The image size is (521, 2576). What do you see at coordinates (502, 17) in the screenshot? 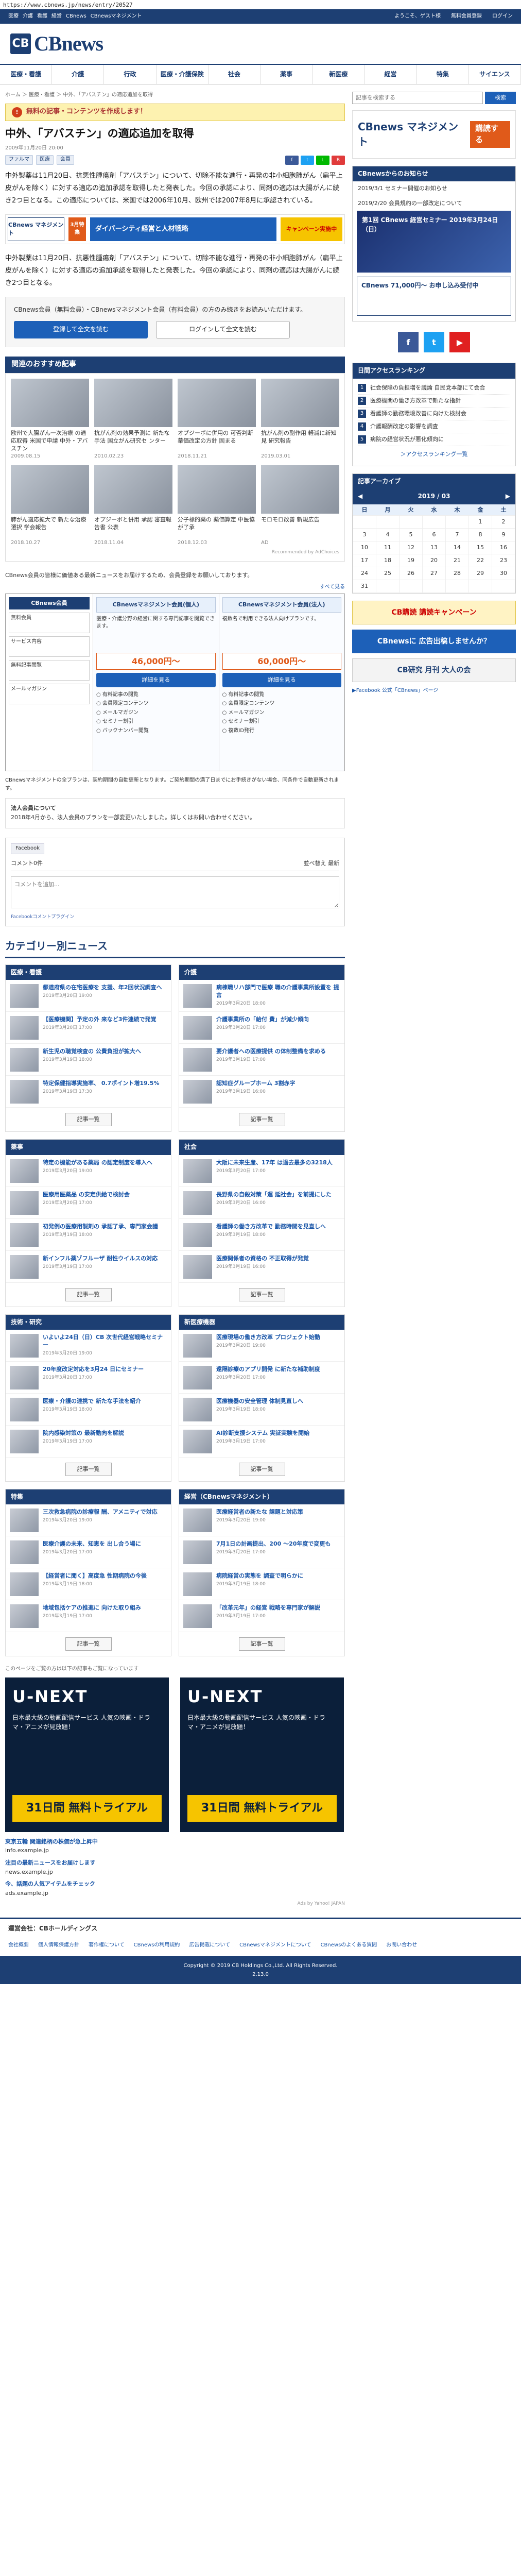
I see `account-link: ログイン` at bounding box center [502, 17].